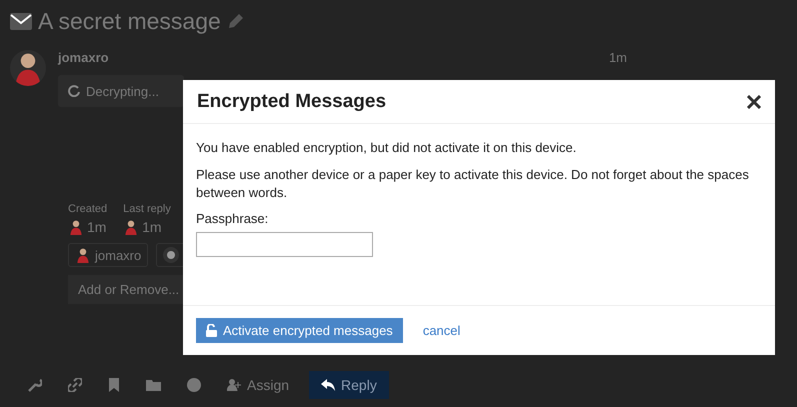 The width and height of the screenshot is (797, 407). Describe the element at coordinates (35, 385) in the screenshot. I see `wrench-icon` at that location.